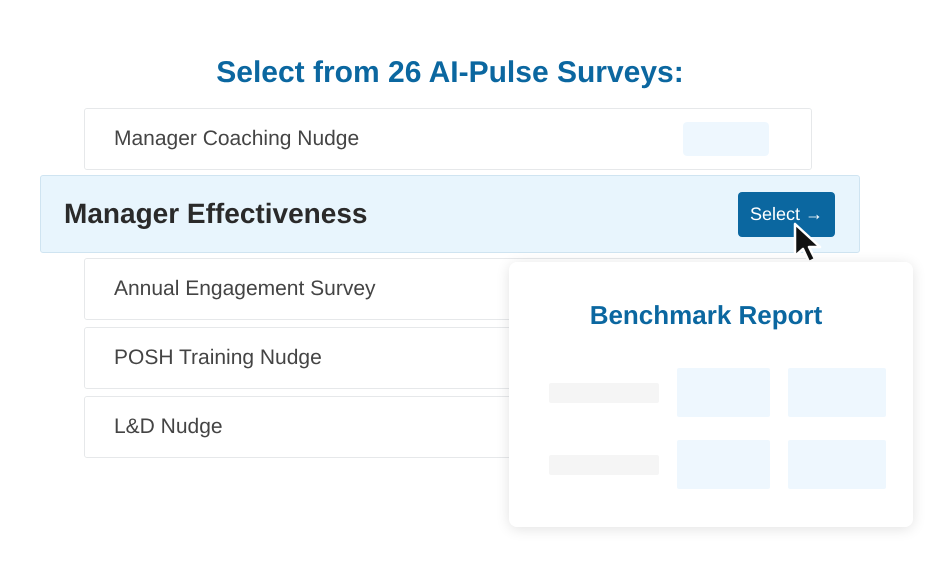  What do you see at coordinates (218, 358) in the screenshot?
I see `survey-name: POSH Training Nudge` at bounding box center [218, 358].